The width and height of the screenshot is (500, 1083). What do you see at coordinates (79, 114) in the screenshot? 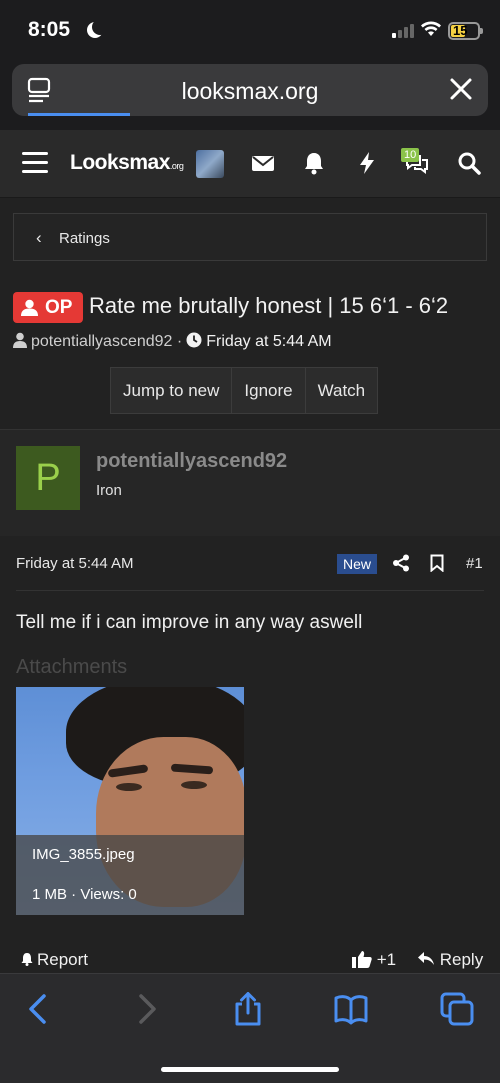
I see `page-load-progress` at bounding box center [79, 114].